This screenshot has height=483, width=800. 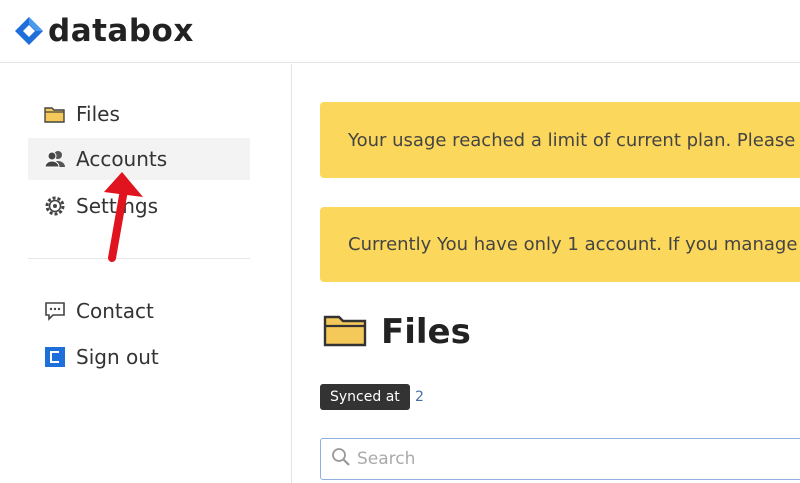 What do you see at coordinates (55, 206) in the screenshot?
I see `gear-icon` at bounding box center [55, 206].